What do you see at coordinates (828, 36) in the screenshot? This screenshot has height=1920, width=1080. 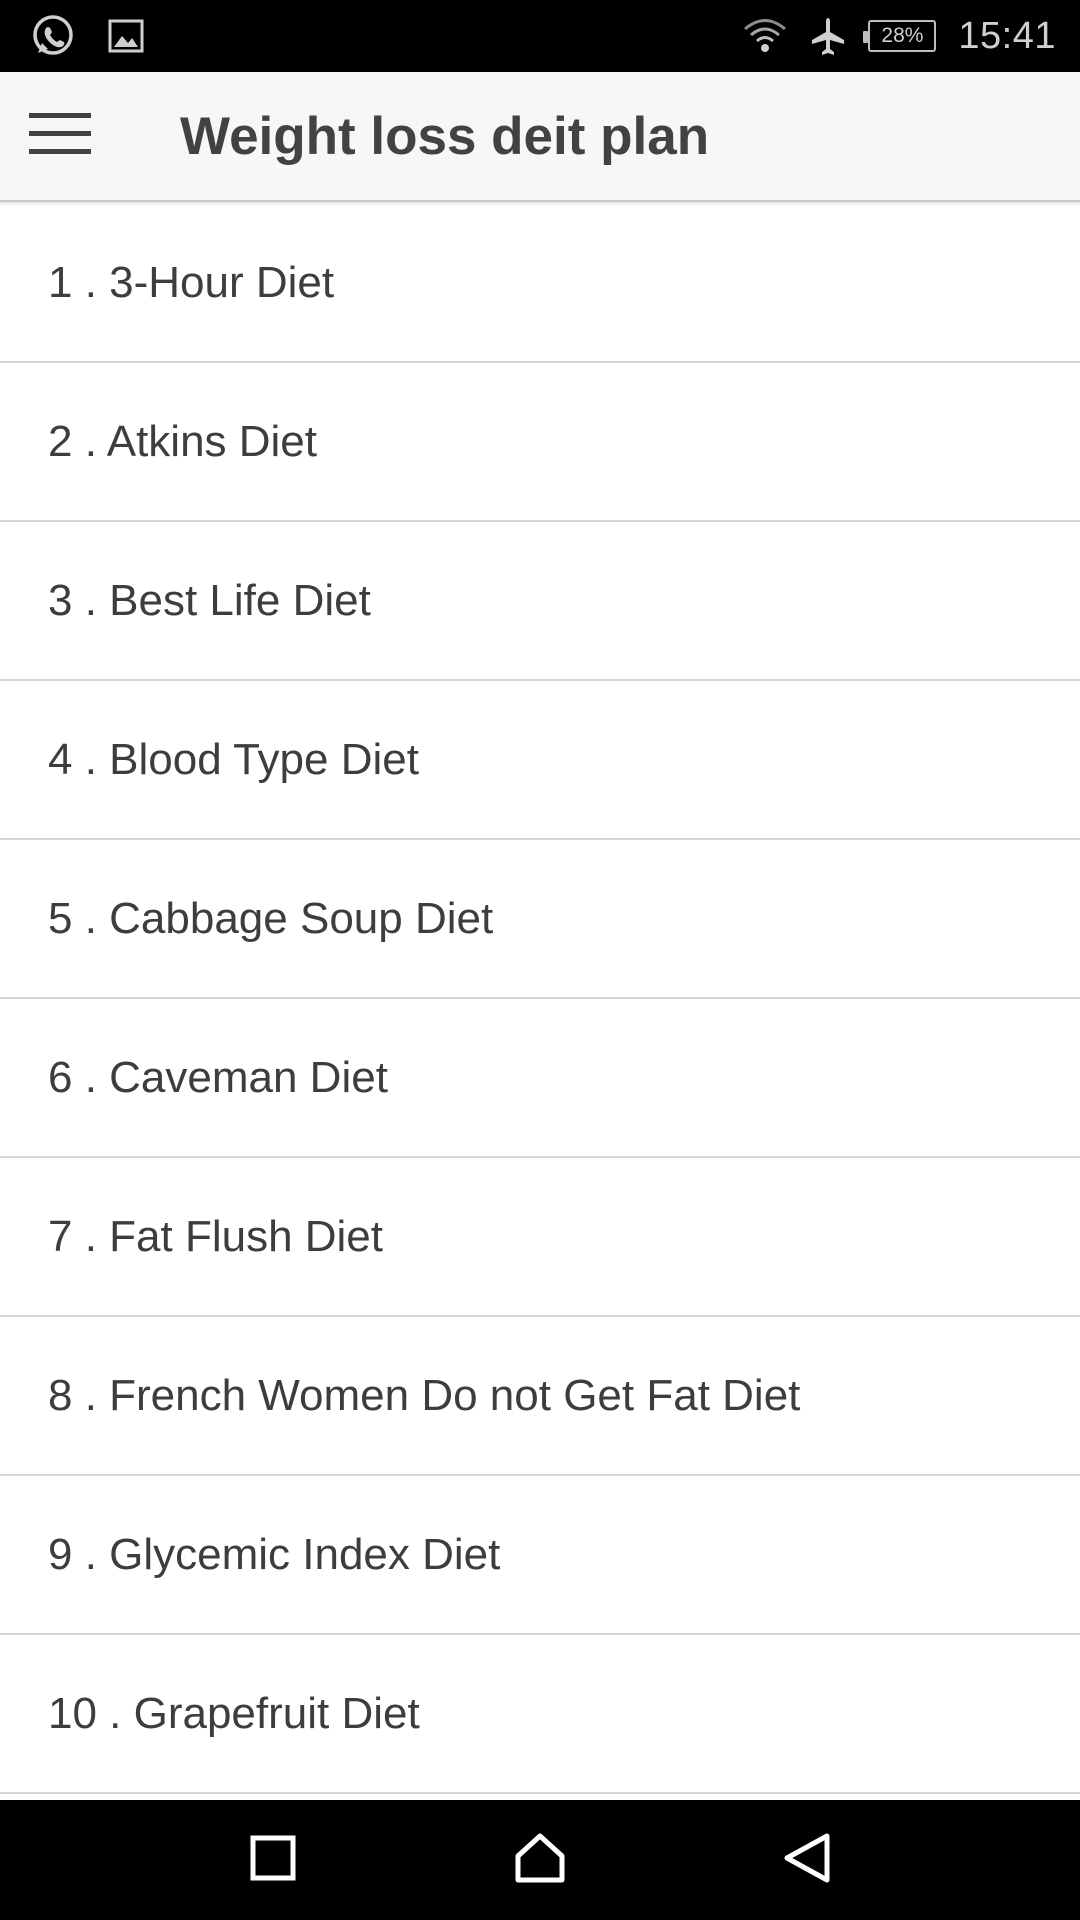 I see `airplane-icon` at bounding box center [828, 36].